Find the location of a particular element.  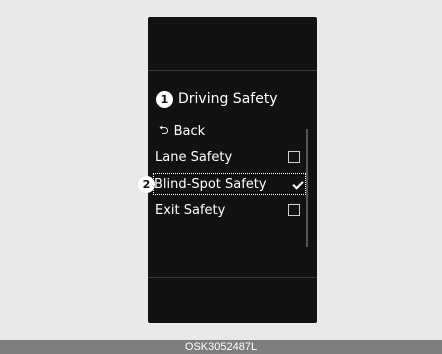

callout-2: 2 is located at coordinates (146, 184).